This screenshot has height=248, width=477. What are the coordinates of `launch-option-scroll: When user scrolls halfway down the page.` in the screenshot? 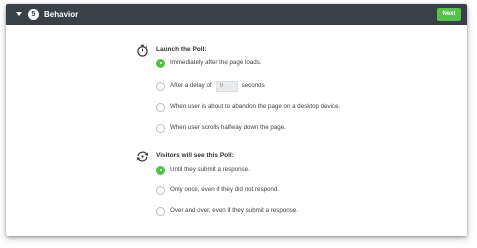 It's located at (221, 128).